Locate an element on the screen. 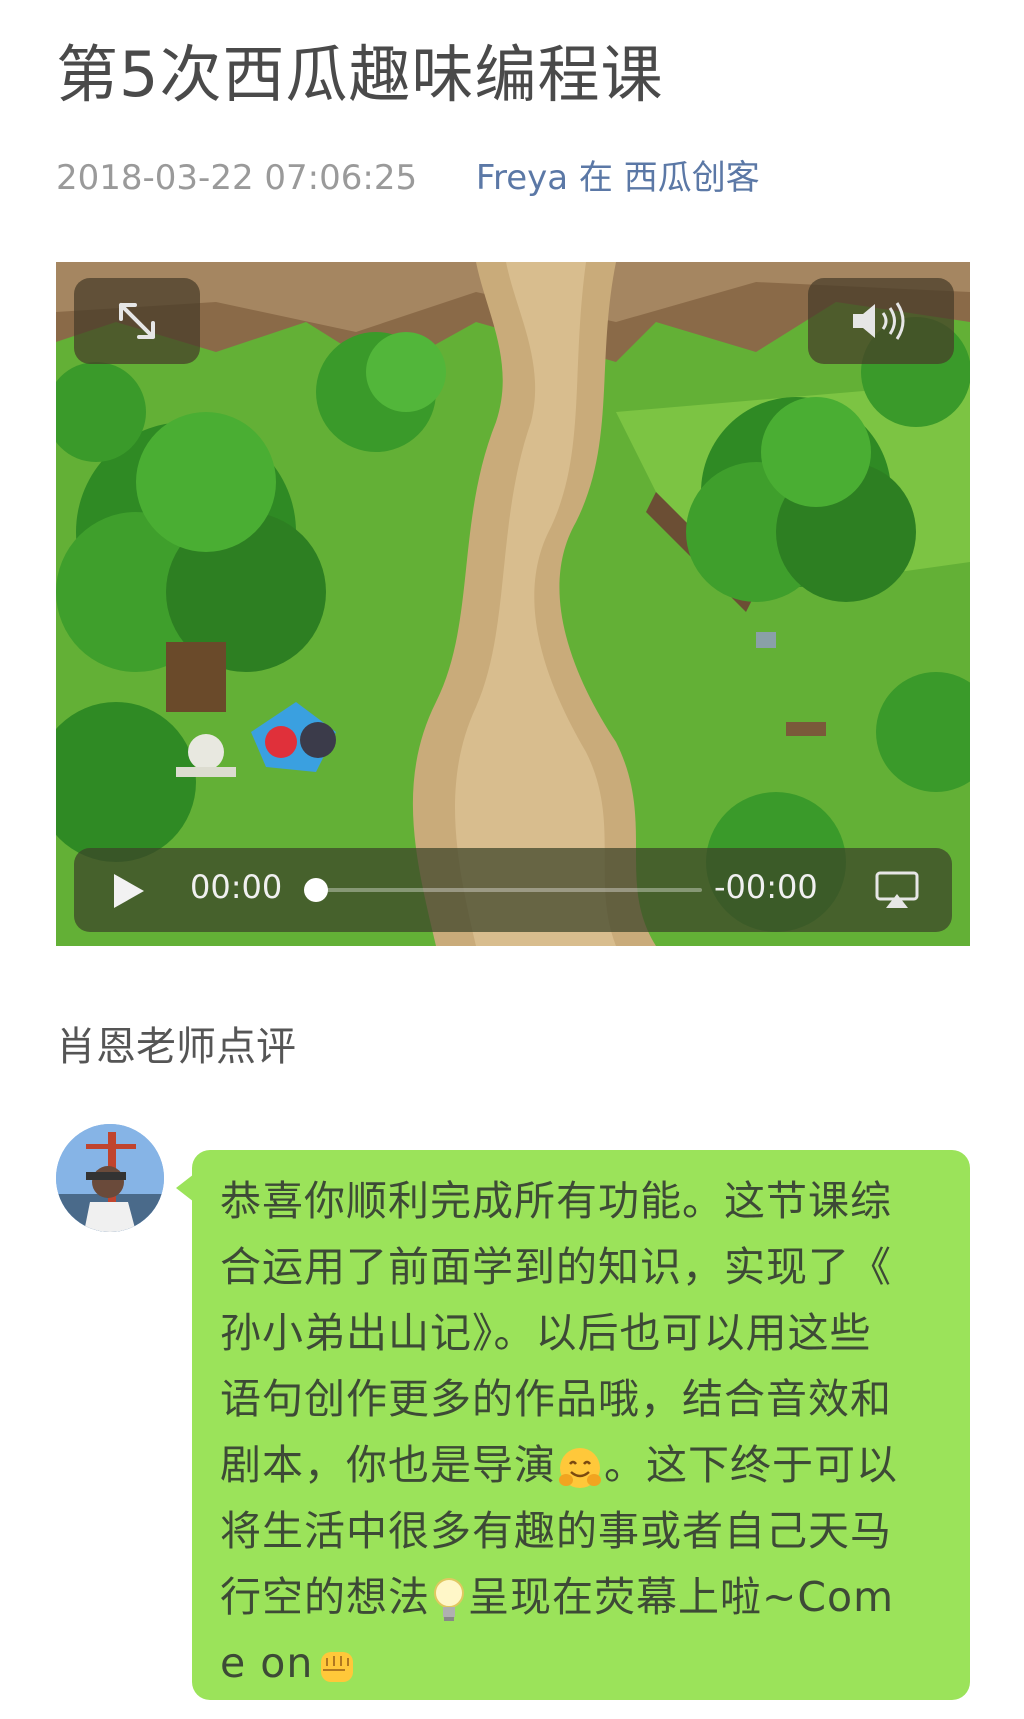 The height and width of the screenshot is (1719, 1024). author-link: Freya 在 西瓜创客 is located at coordinates (618, 178).